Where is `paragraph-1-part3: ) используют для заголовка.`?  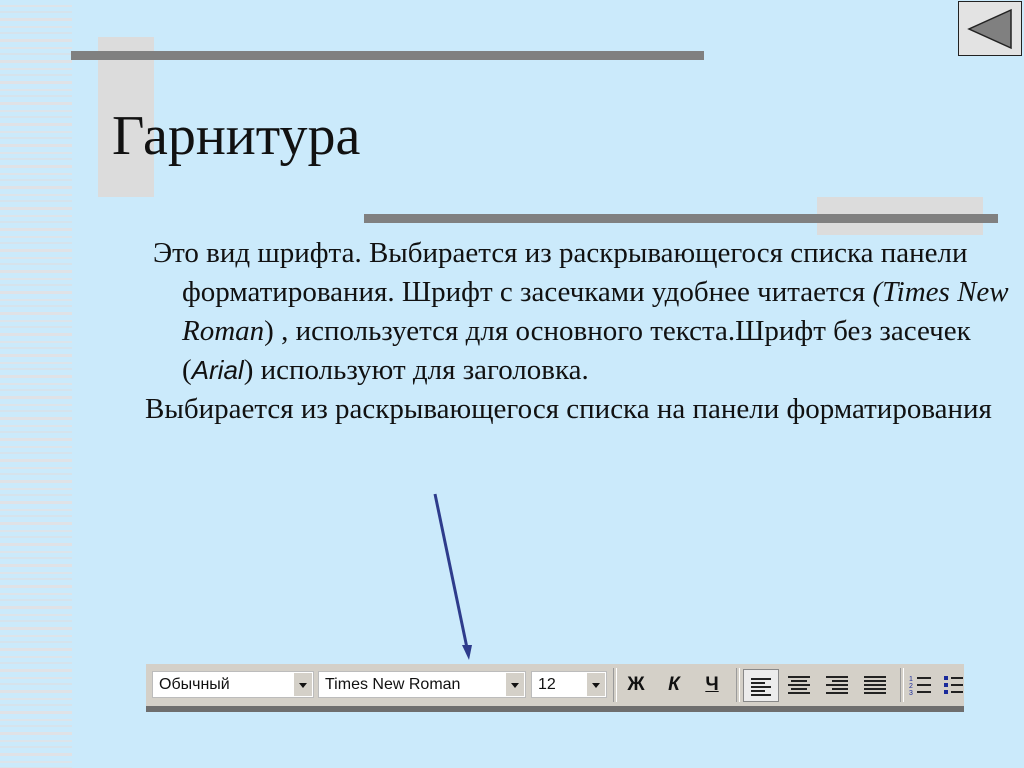
paragraph-1-part3: ) используют для заголовка. is located at coordinates (416, 370).